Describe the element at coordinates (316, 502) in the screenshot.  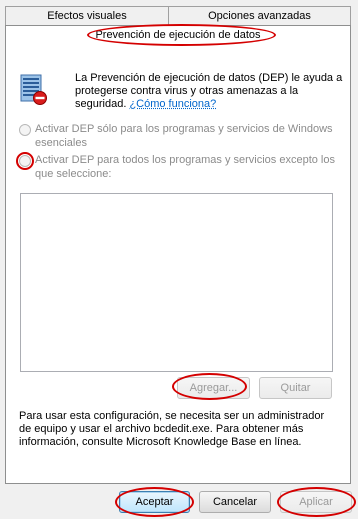
I see `apply-button: Aplicar` at that location.